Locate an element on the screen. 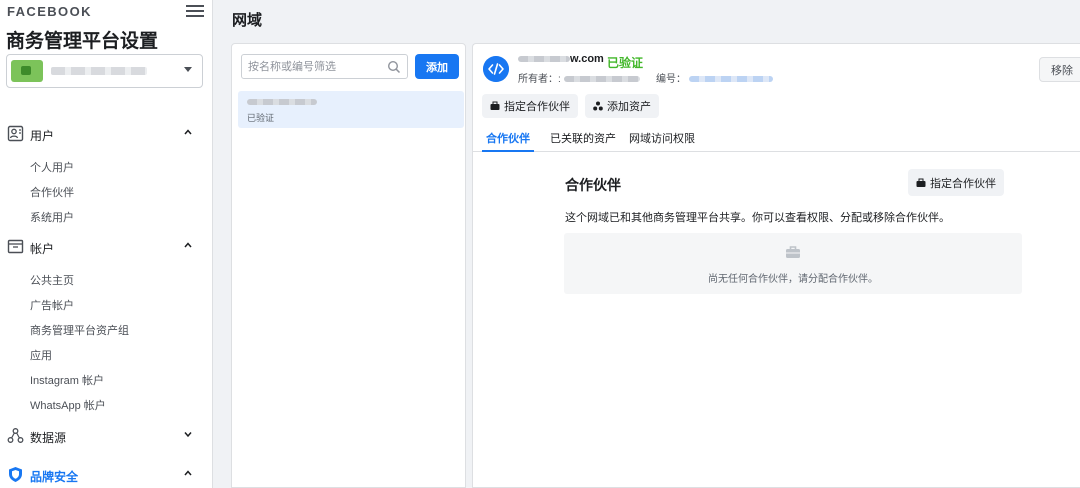  sidebar-item-system-users: 系统用户 is located at coordinates (52, 217).